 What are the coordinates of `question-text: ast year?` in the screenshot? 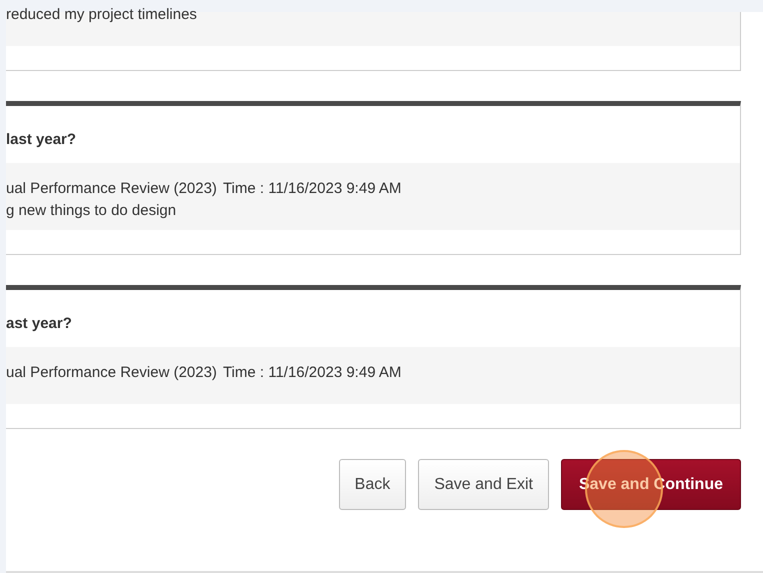 It's located at (39, 324).